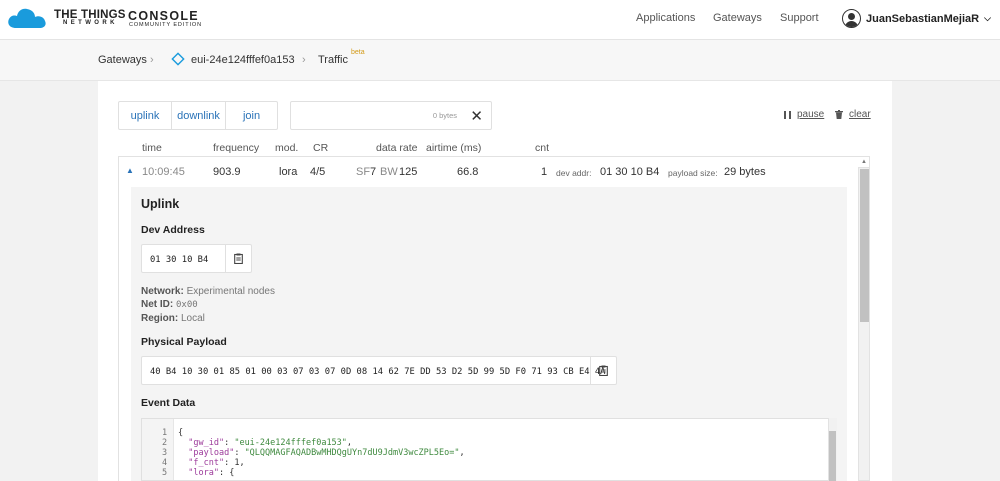  Describe the element at coordinates (179, 260) in the screenshot. I see `dev-address-value: 01 30 10 B4` at that location.